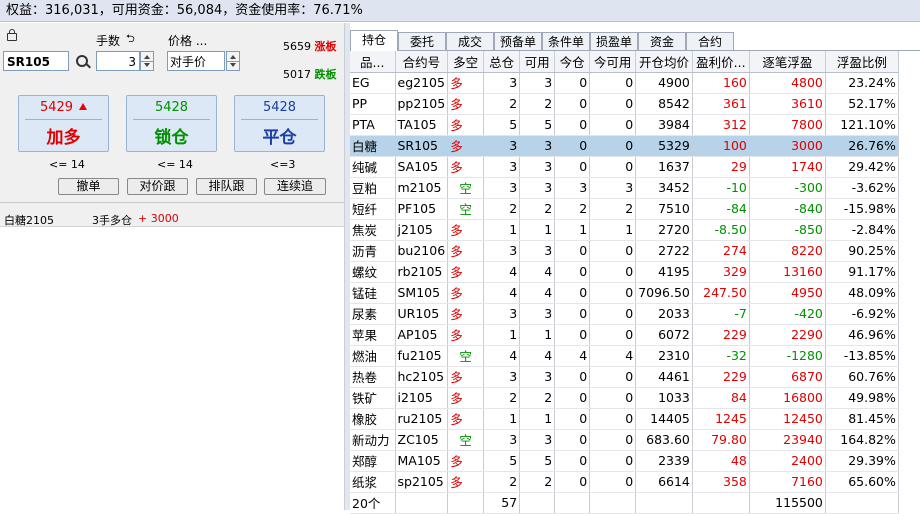 The height and width of the screenshot is (514, 920). I want to click on open-long-button: 5429 加多, so click(63, 123).